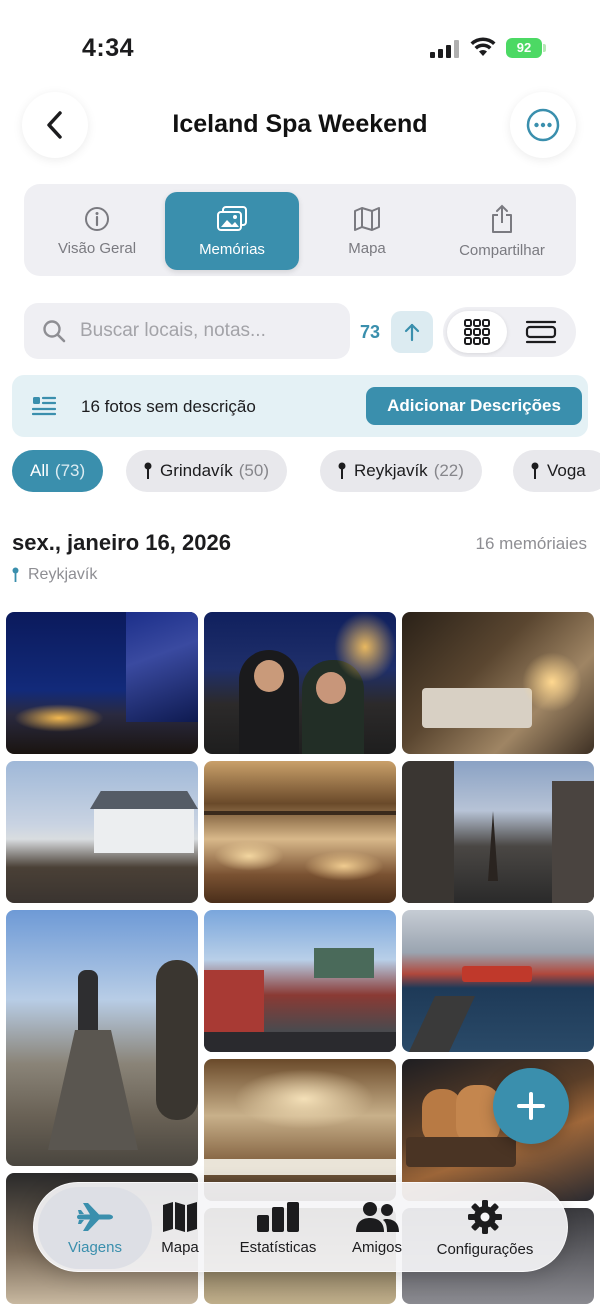 Image resolution: width=600 pixels, height=1304 pixels. What do you see at coordinates (108, 48) in the screenshot?
I see `status-time: 4:34` at bounding box center [108, 48].